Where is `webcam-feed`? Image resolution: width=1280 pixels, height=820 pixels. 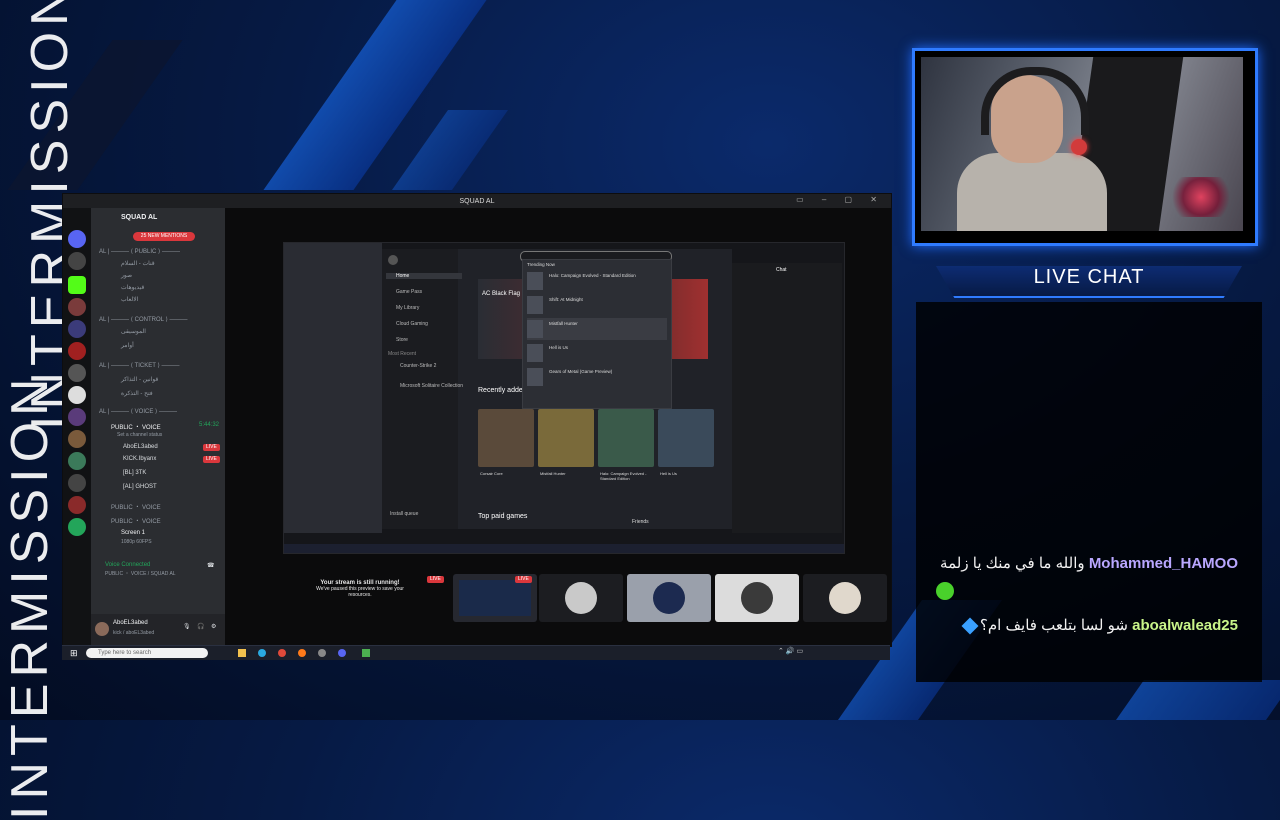 webcam-feed is located at coordinates (1082, 144).